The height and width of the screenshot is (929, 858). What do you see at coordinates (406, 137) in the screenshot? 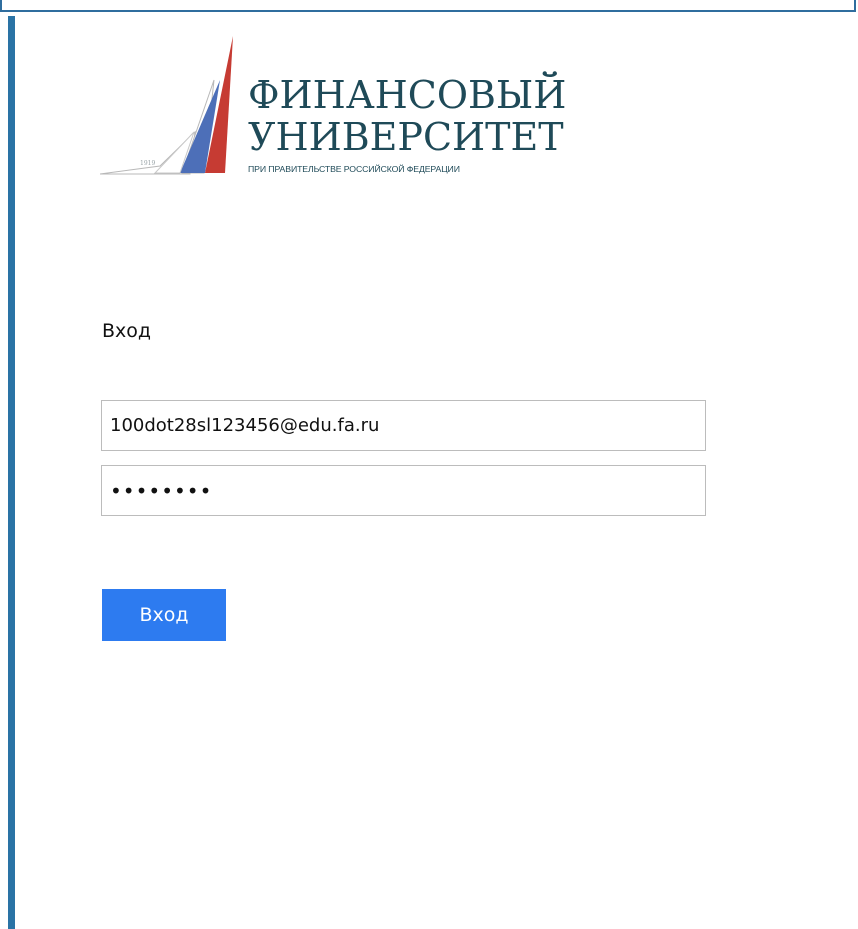
I see `logo-title-line-2: УНИВЕРСИТЕТ` at bounding box center [406, 137].